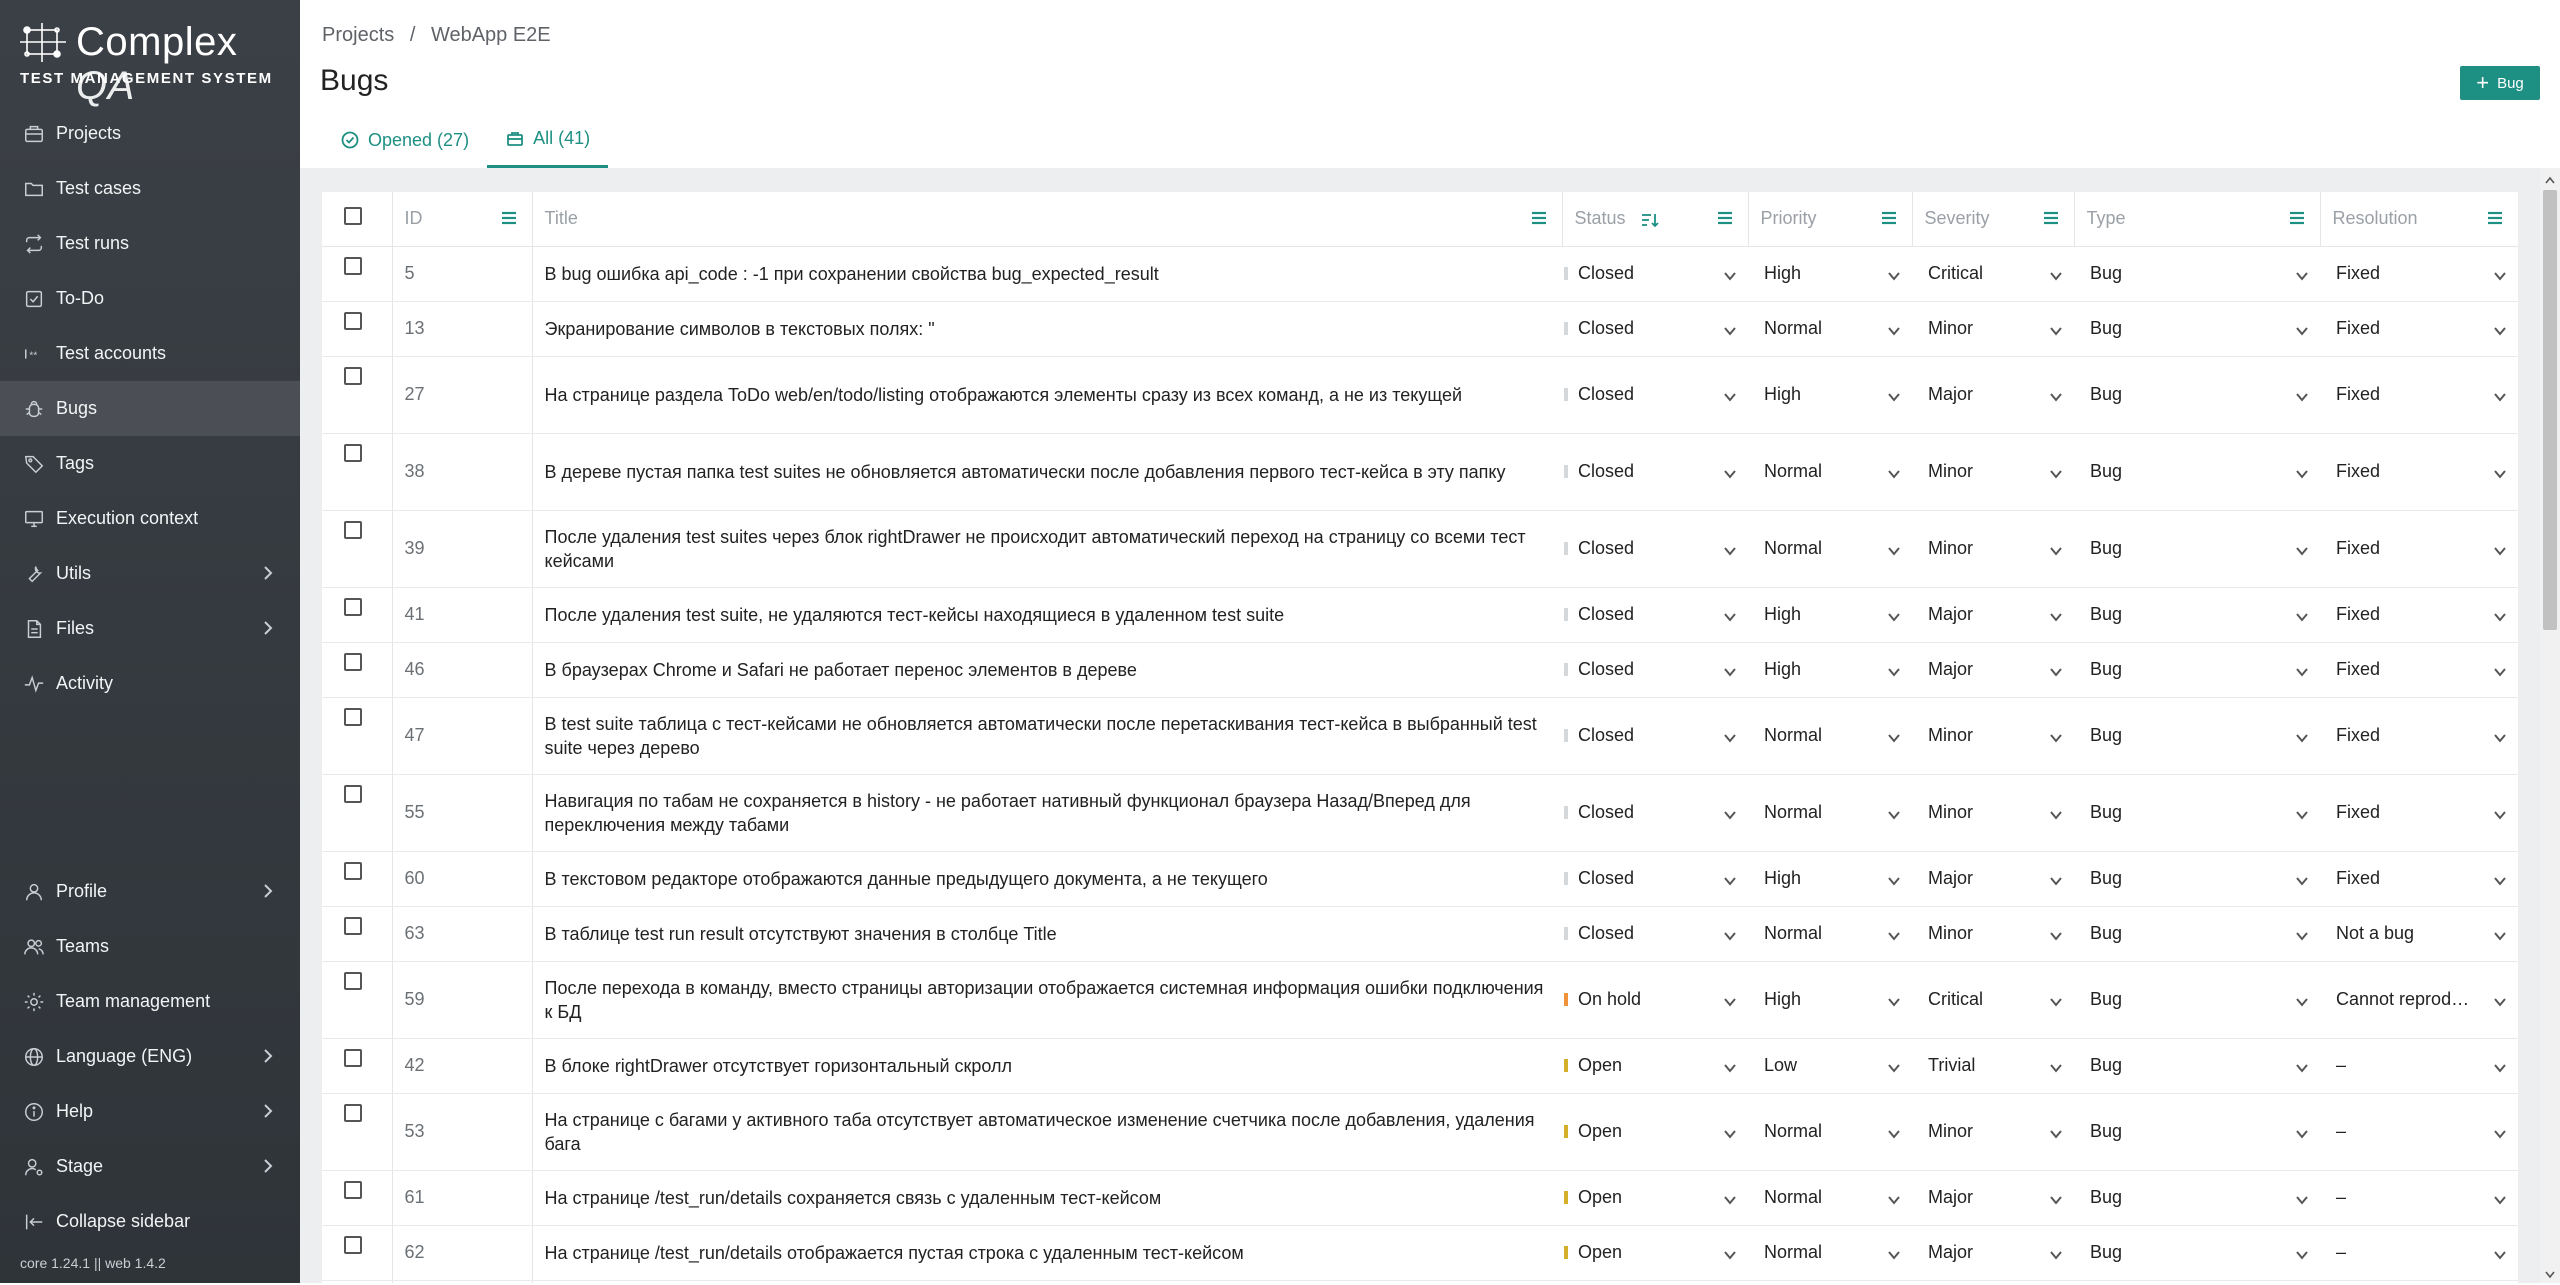 The height and width of the screenshot is (1285, 2560). I want to click on breadcrumb-project: WebApp E2E, so click(491, 35).